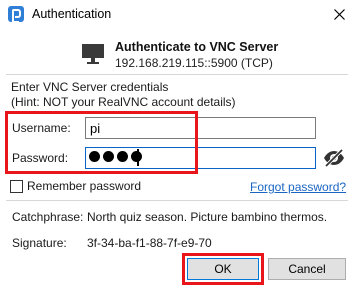  Describe the element at coordinates (16, 14) in the screenshot. I see `realvnc-app-icon` at that location.